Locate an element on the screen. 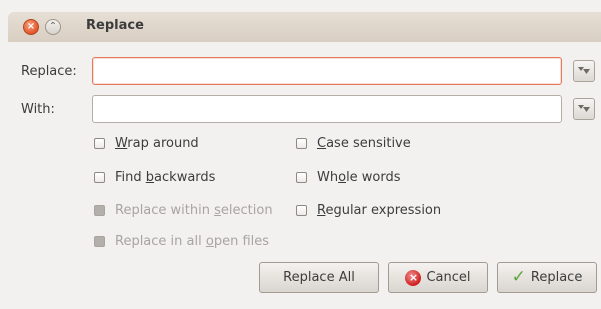 This screenshot has height=309, width=601. replace-within-selection-checkbox: Replace within selection is located at coordinates (183, 210).